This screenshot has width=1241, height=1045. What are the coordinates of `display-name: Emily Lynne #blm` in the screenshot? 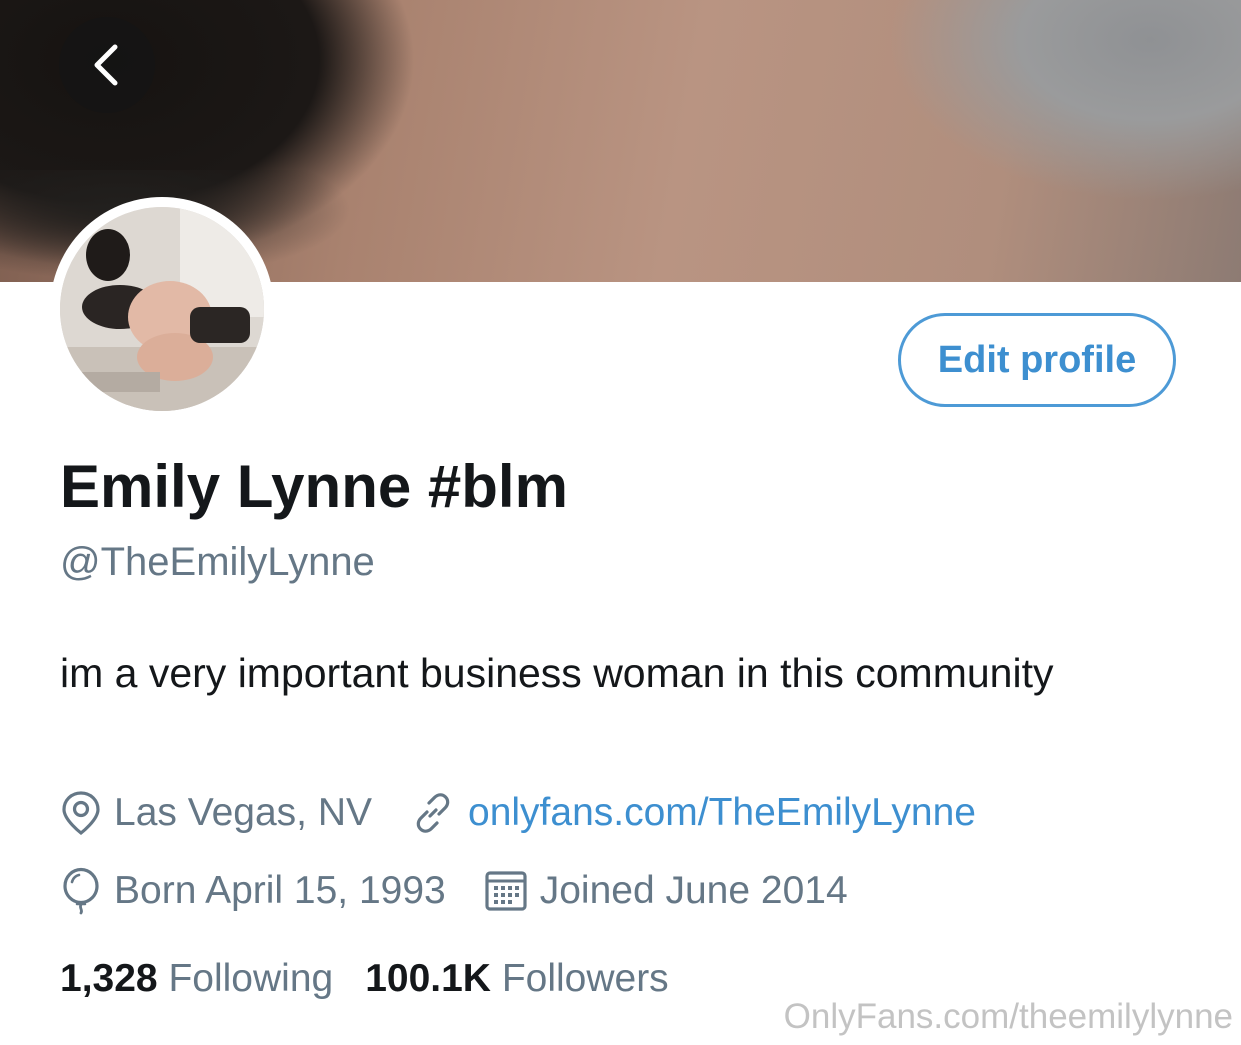 It's located at (314, 486).